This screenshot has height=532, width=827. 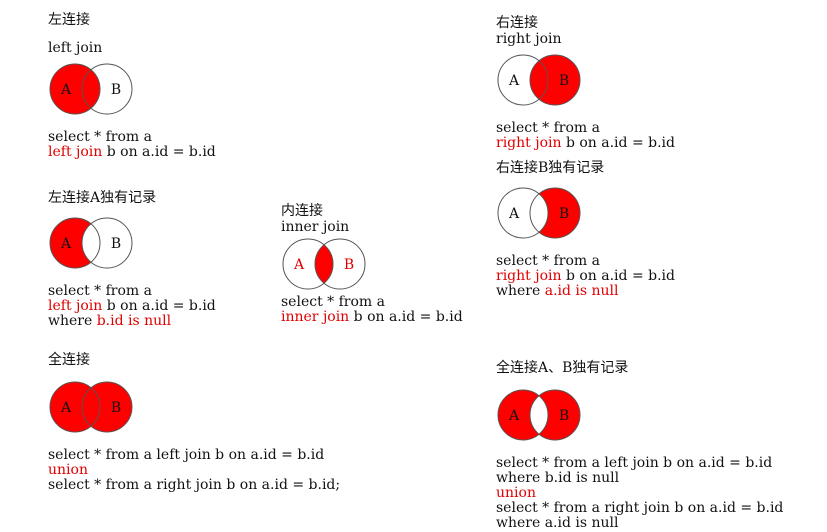 What do you see at coordinates (69, 20) in the screenshot?
I see `panel-title: 左连接` at bounding box center [69, 20].